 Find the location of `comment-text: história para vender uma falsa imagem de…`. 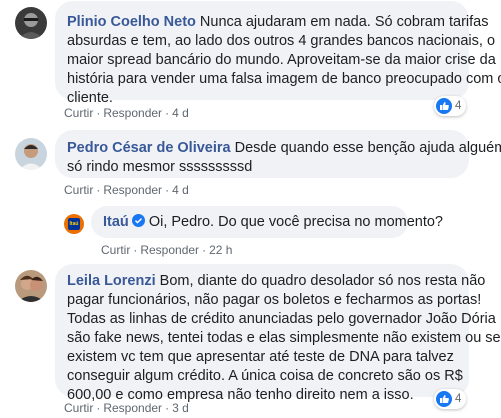

comment-text: história para vender uma falsa imagem de… is located at coordinates (284, 79).